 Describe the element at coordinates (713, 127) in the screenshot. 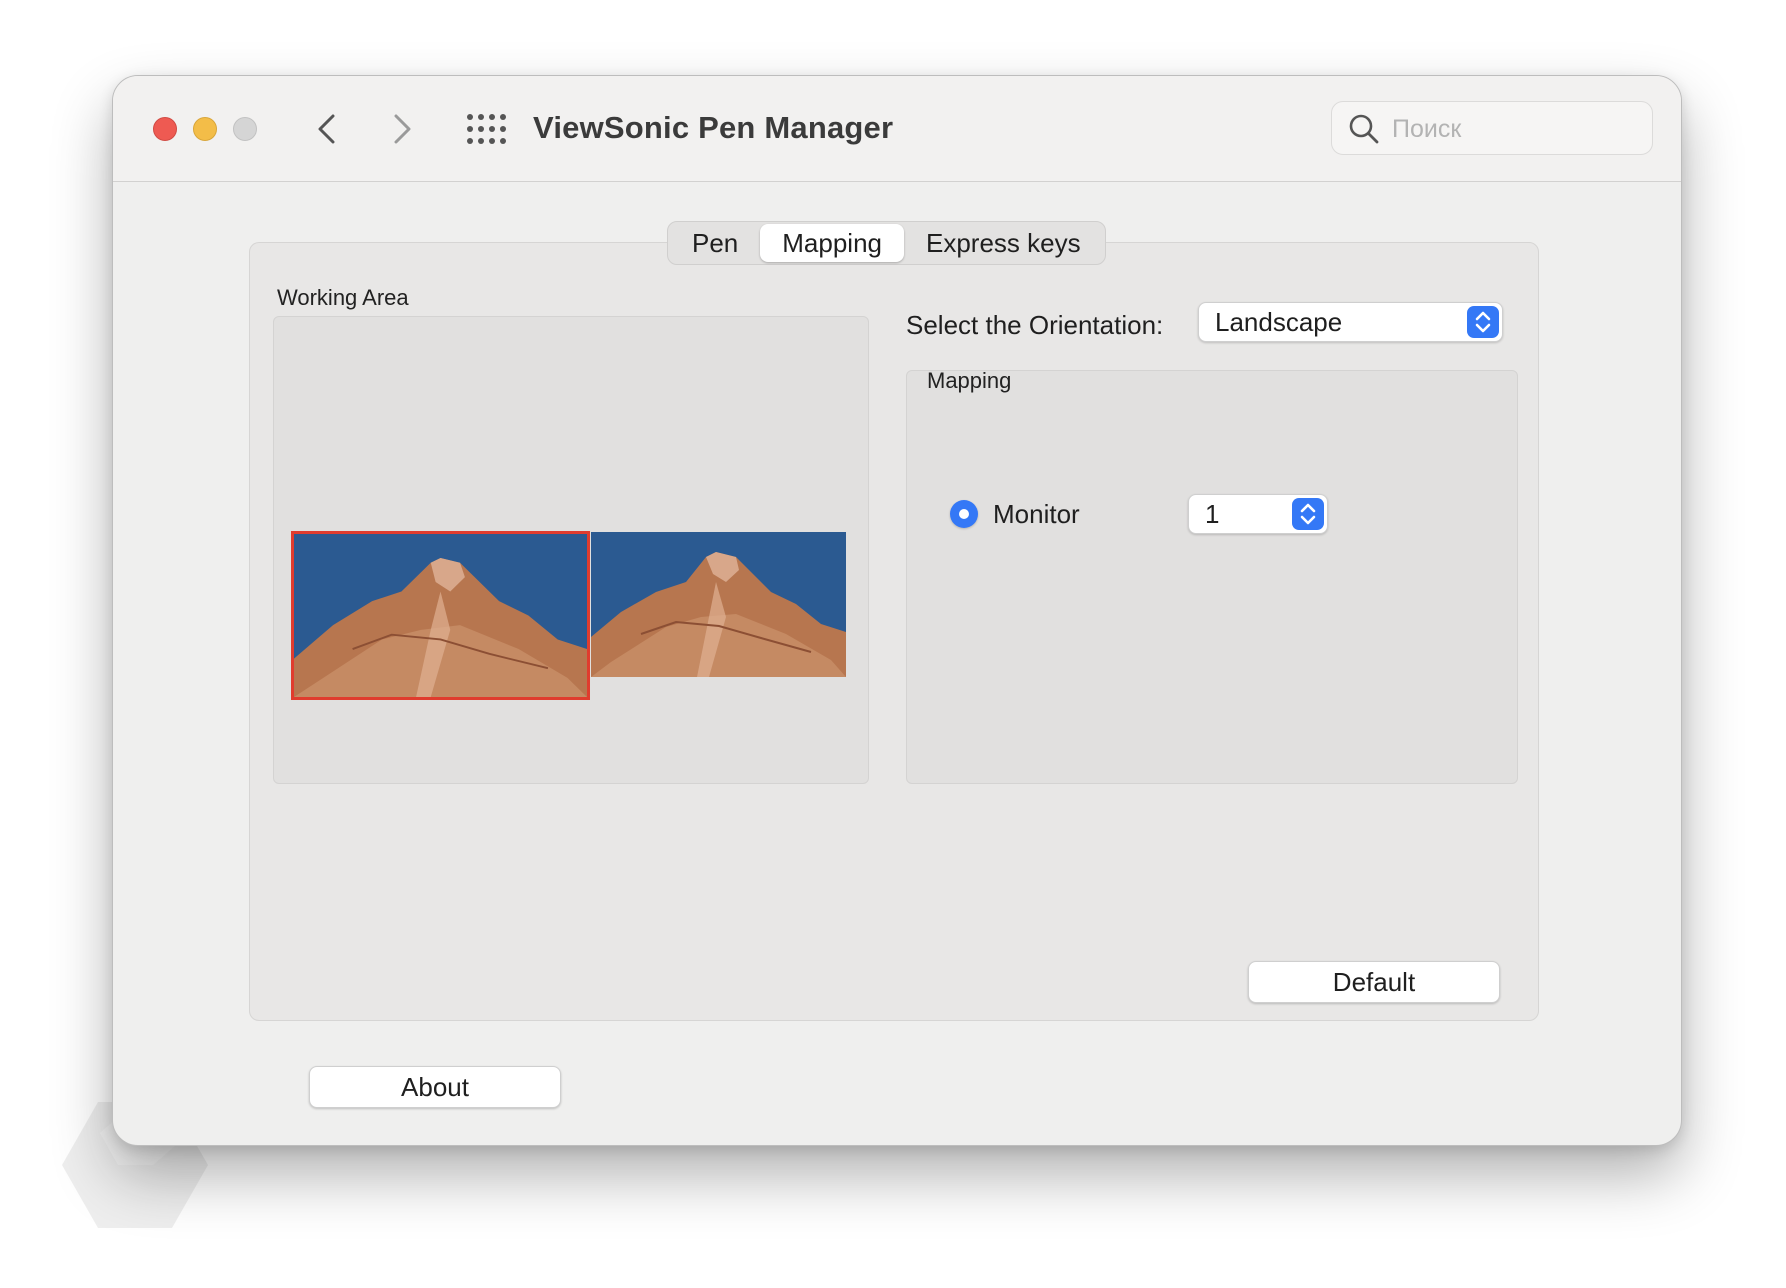

I see `window-title: ViewSonic Pen Manager` at that location.